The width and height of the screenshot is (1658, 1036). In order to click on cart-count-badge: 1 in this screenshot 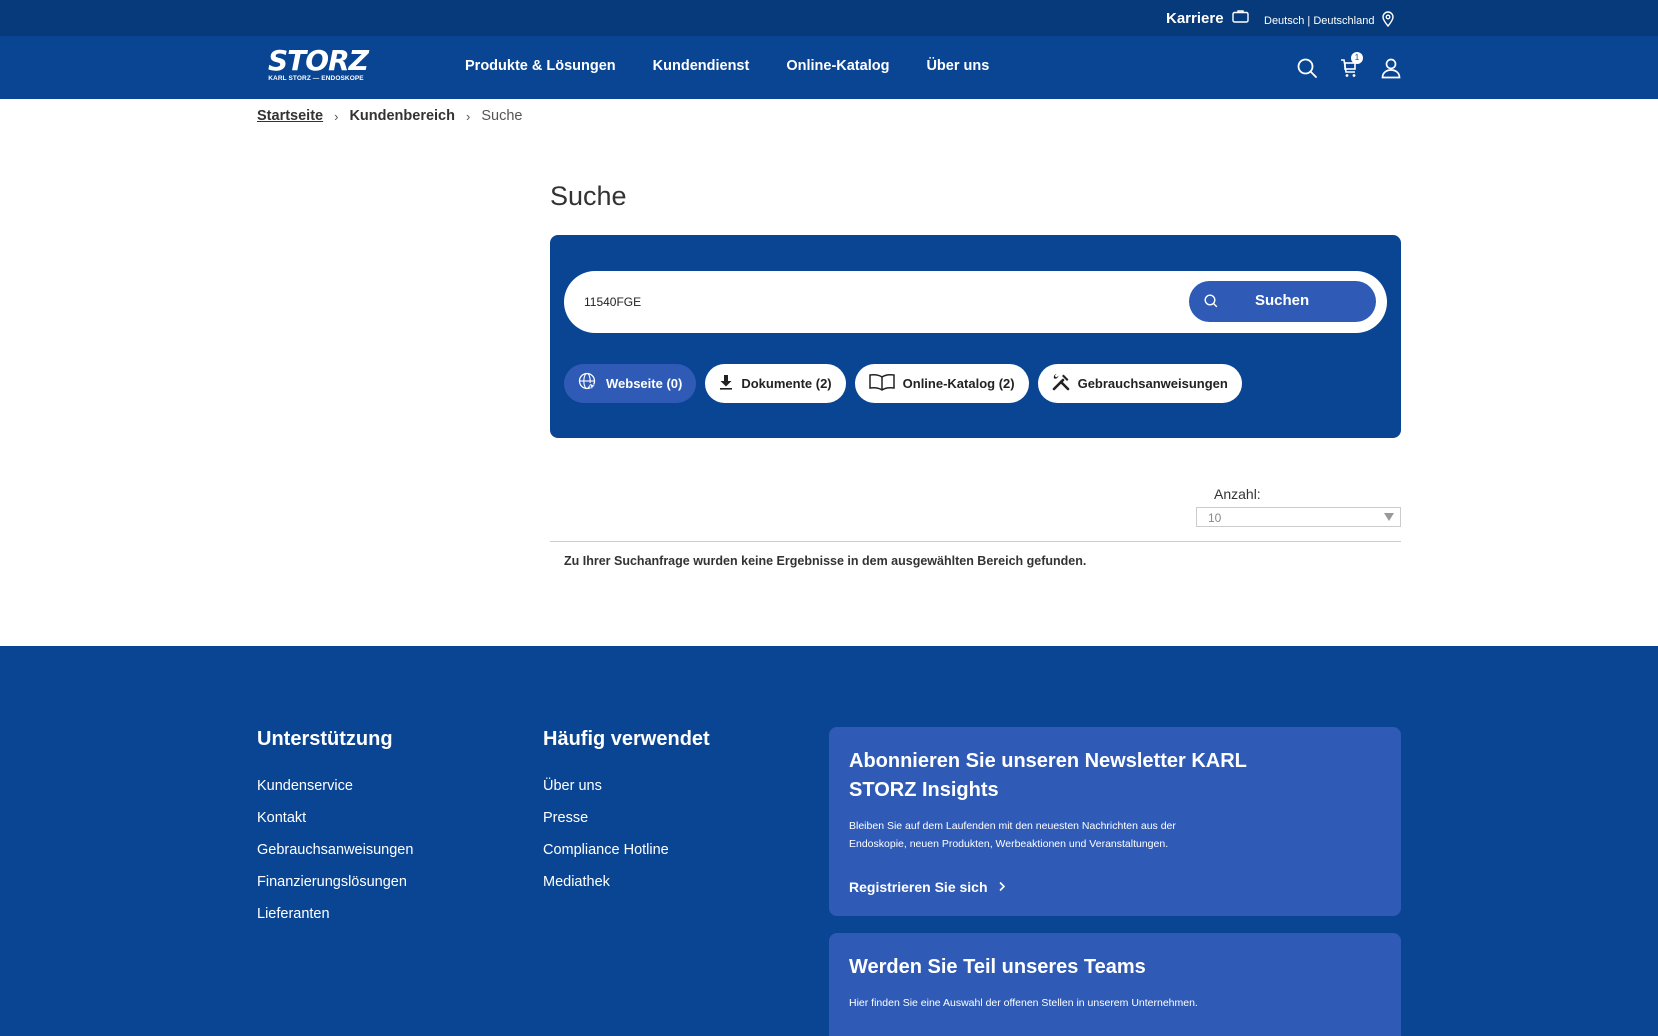, I will do `click(1357, 58)`.